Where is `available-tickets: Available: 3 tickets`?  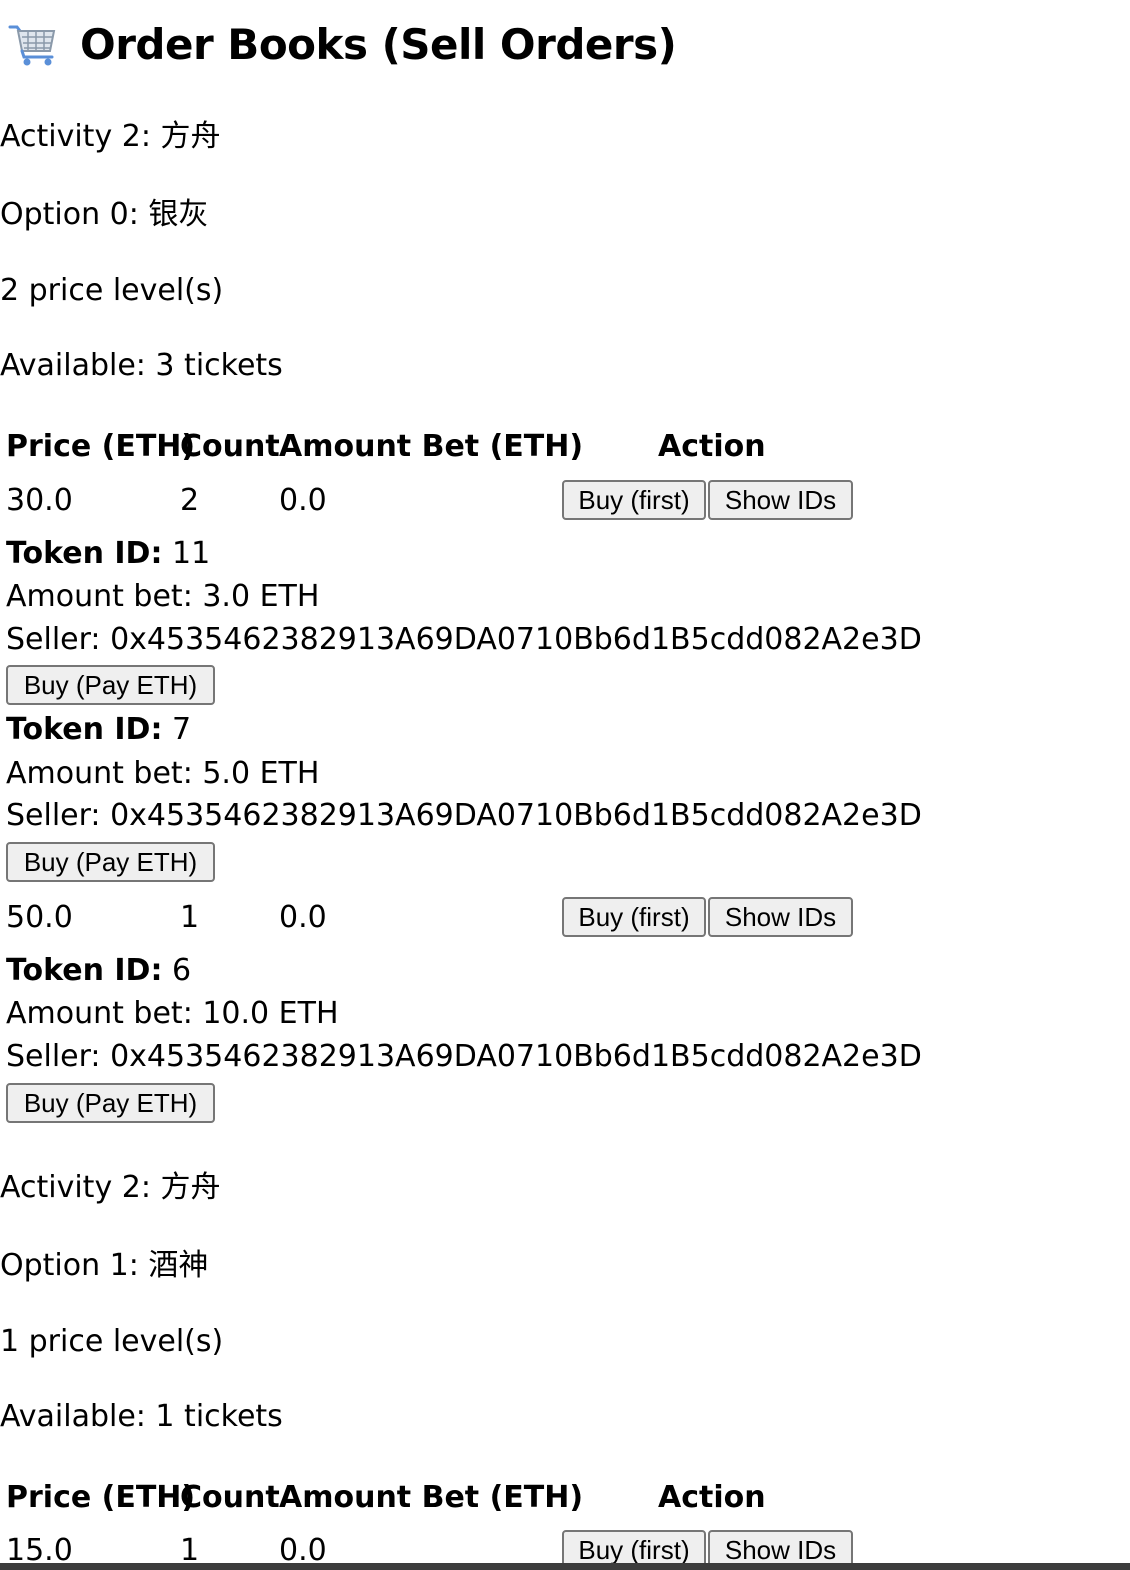 available-tickets: Available: 3 tickets is located at coordinates (141, 365).